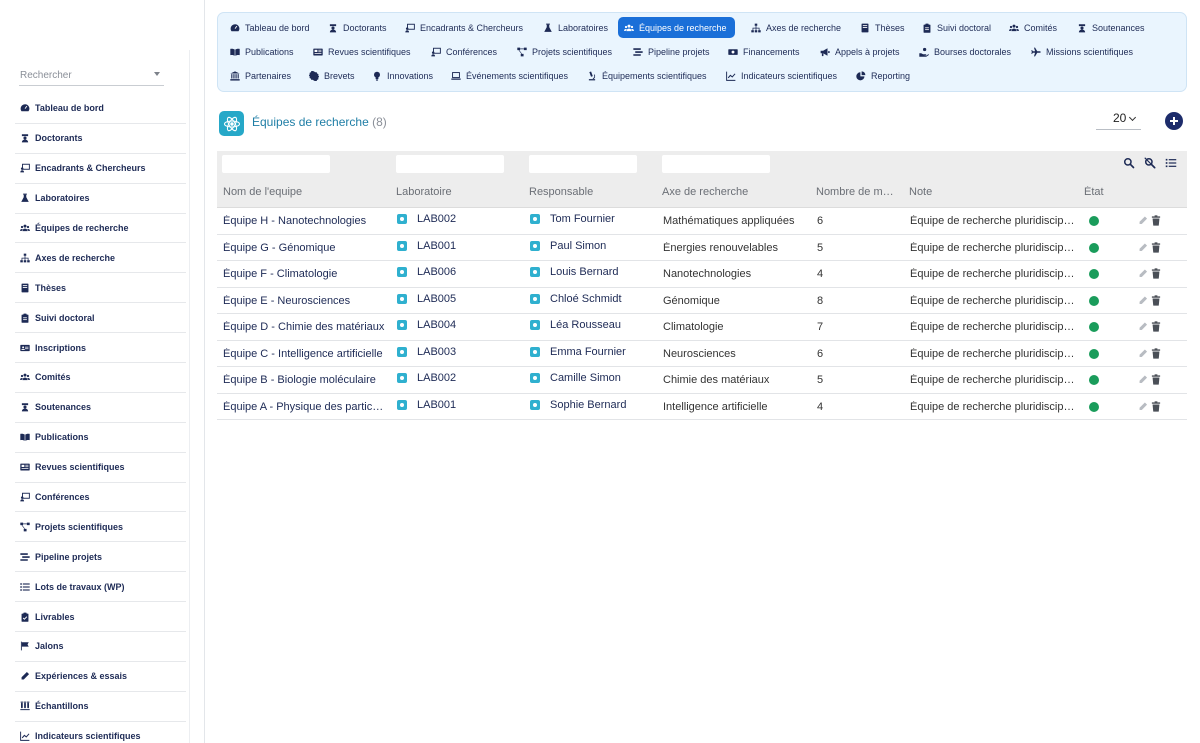  Describe the element at coordinates (1174, 121) in the screenshot. I see `add-record-button` at that location.